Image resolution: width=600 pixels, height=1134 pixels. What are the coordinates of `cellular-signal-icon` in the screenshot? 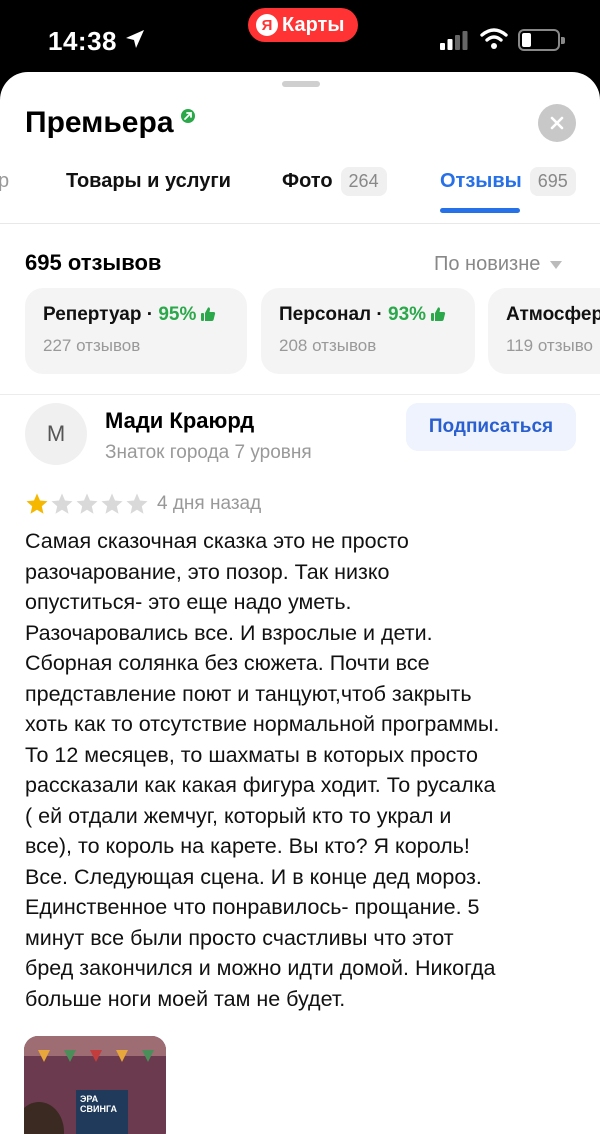 It's located at (454, 40).